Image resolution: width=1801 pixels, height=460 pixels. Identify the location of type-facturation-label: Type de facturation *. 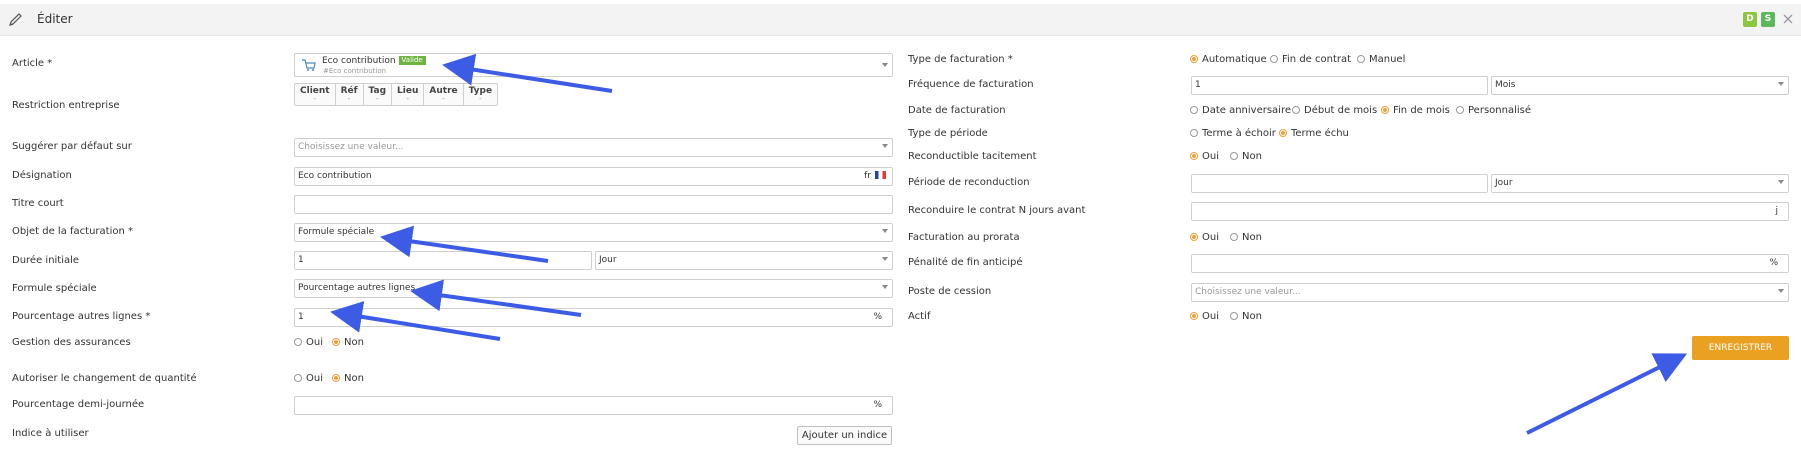
(960, 59).